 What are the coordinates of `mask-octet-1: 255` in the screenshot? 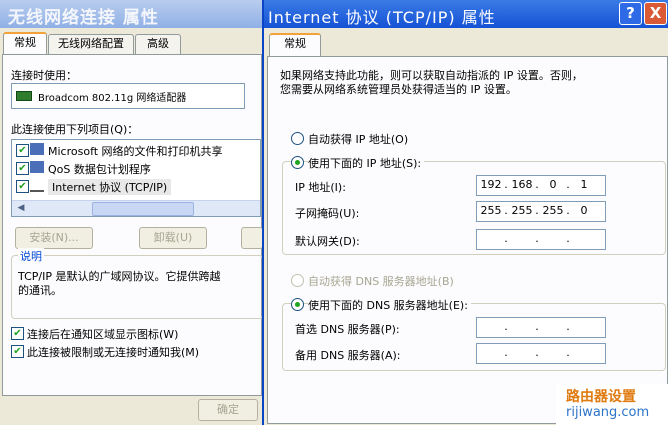 It's located at (491, 210).